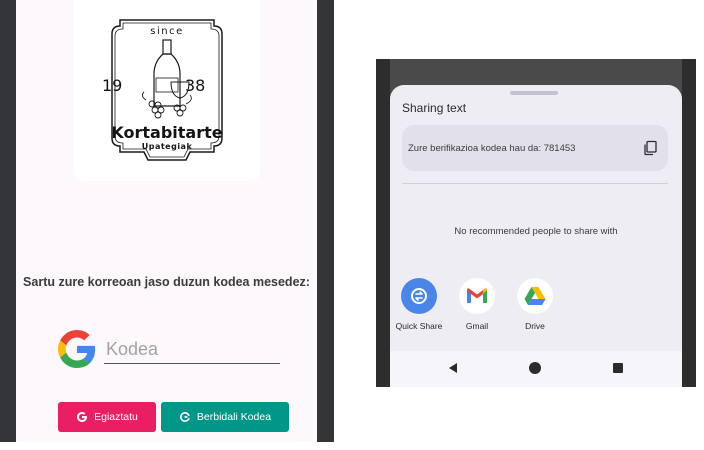 The width and height of the screenshot is (704, 450). I want to click on share-target-label: Drive, so click(535, 326).